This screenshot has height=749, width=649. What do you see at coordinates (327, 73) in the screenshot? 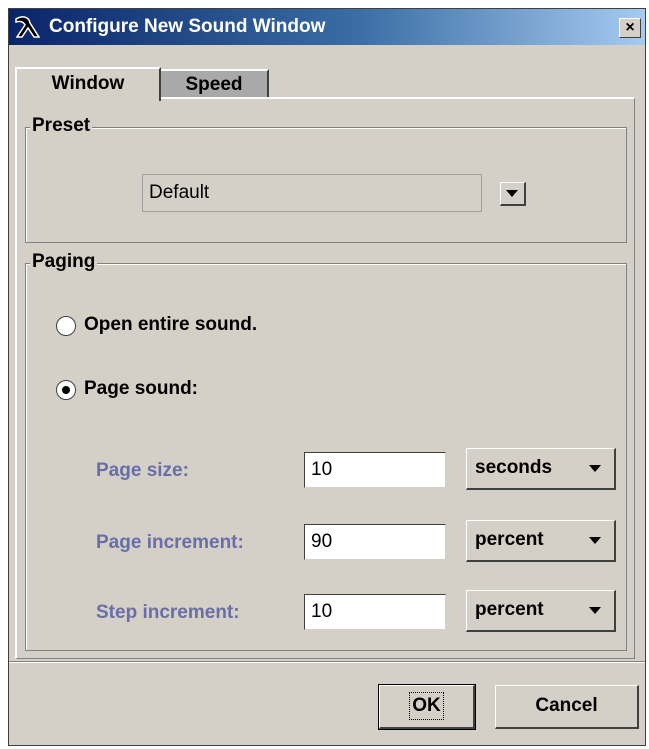
I see `tab-strip: Window Speed` at bounding box center [327, 73].